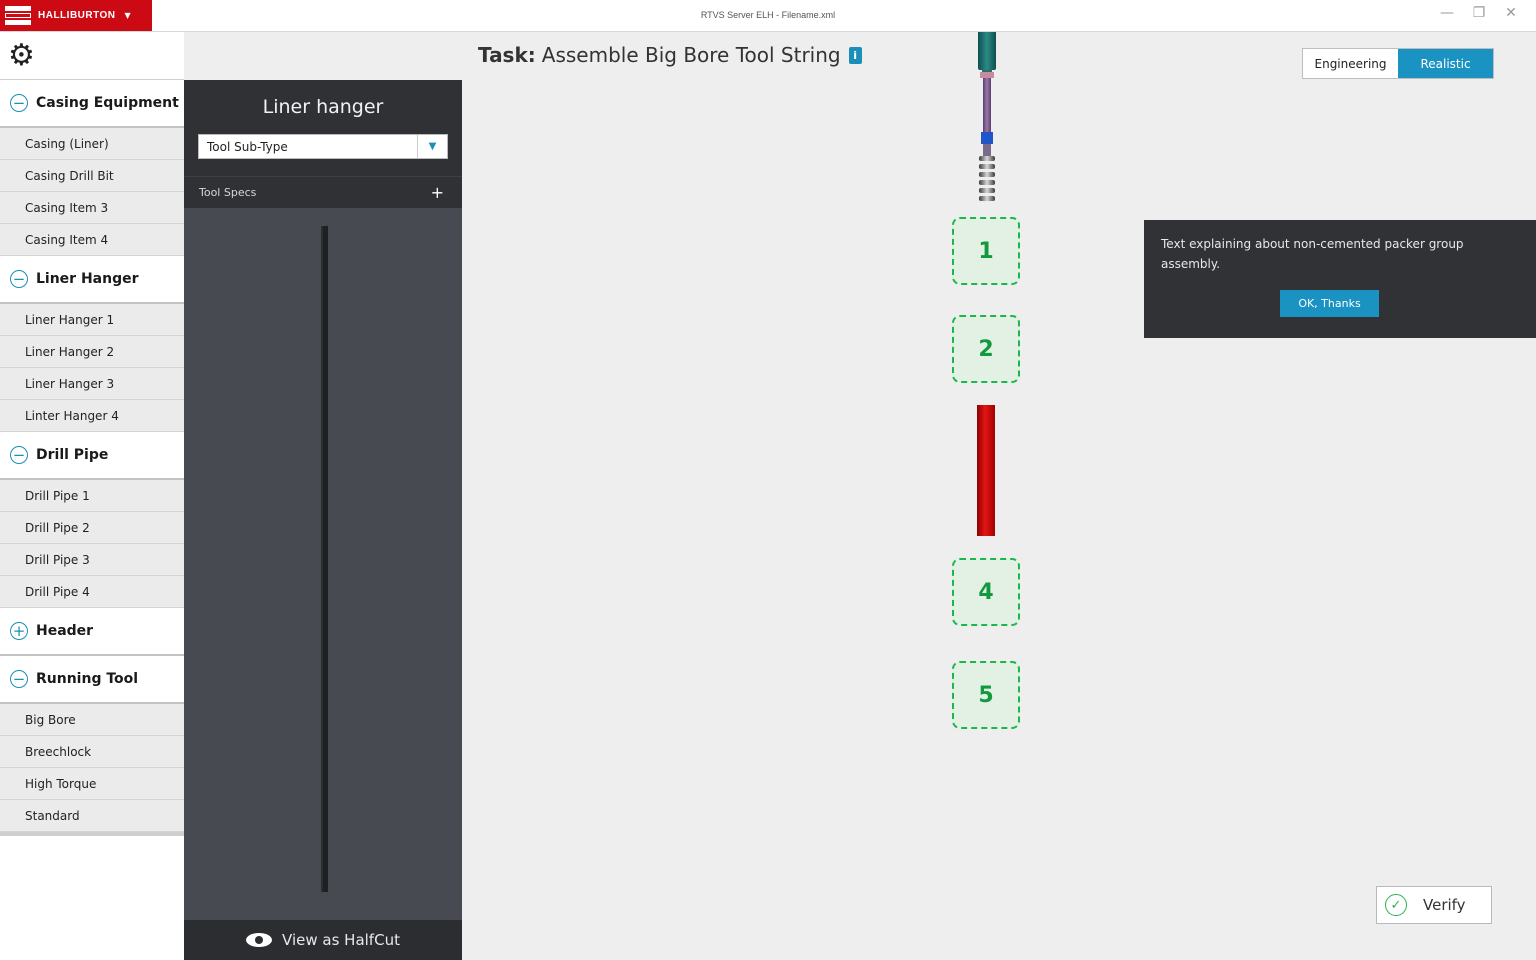 Image resolution: width=1536 pixels, height=960 pixels. I want to click on tool-string-thread, so click(987, 180).